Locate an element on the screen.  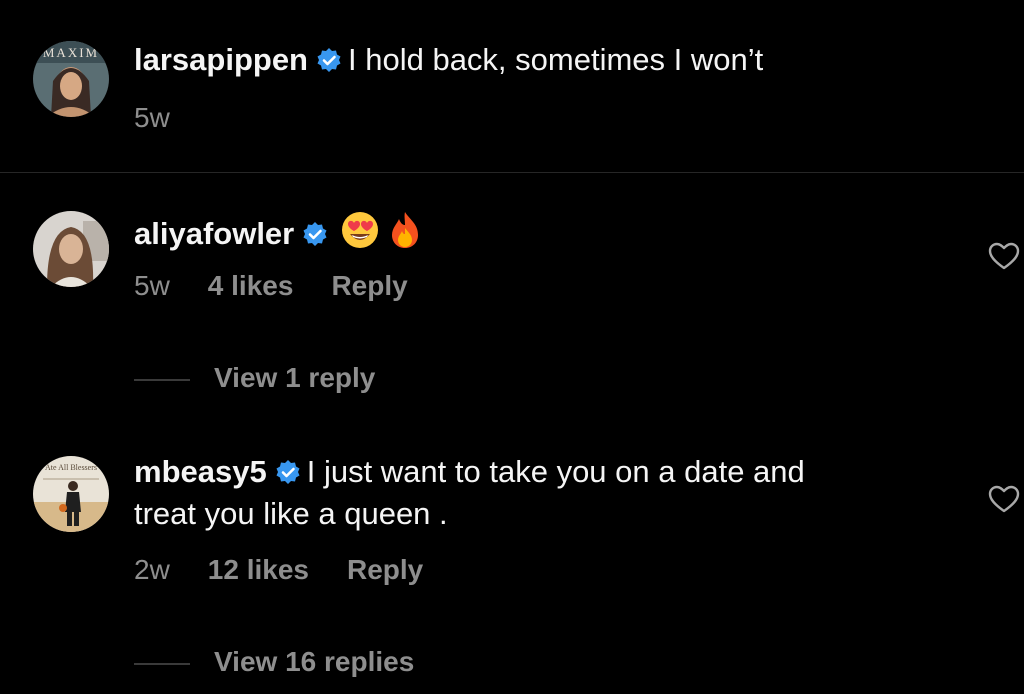
username: aliyafowler is located at coordinates (214, 233).